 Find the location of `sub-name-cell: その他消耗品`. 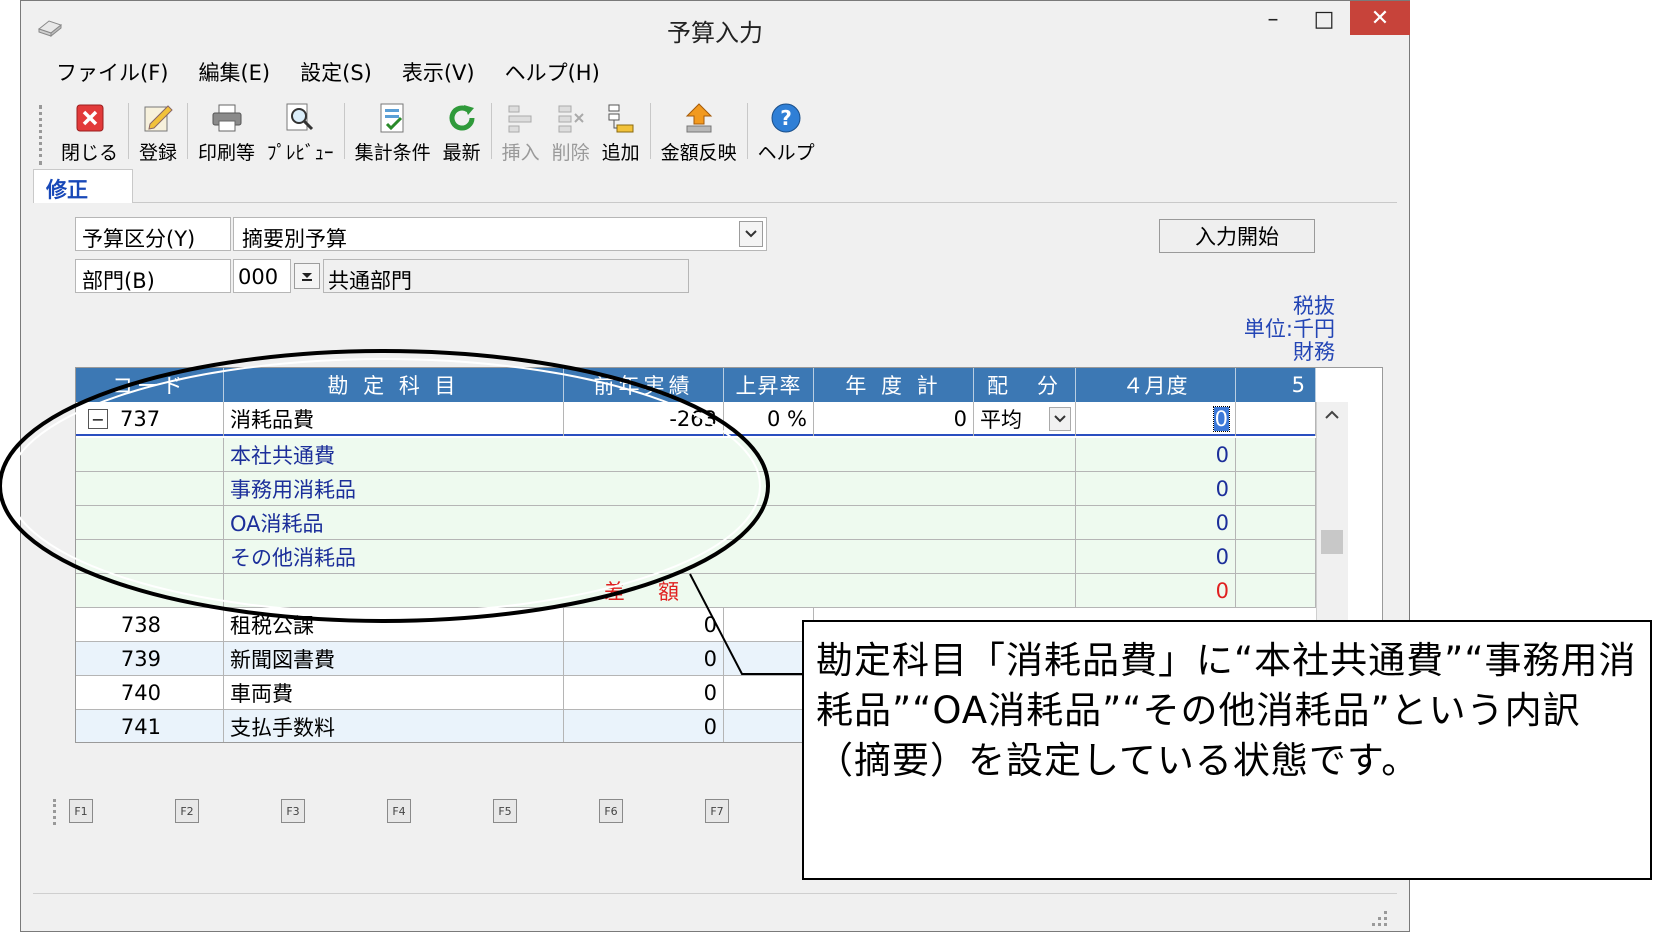

sub-name-cell: その他消耗品 is located at coordinates (650, 557).